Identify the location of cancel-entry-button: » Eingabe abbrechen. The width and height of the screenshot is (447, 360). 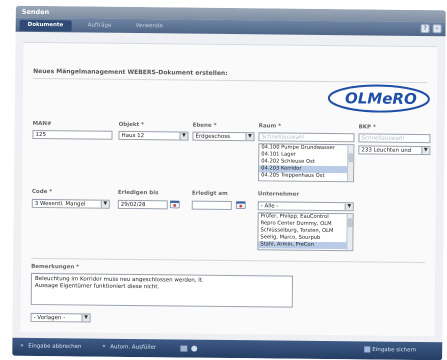
(50, 346).